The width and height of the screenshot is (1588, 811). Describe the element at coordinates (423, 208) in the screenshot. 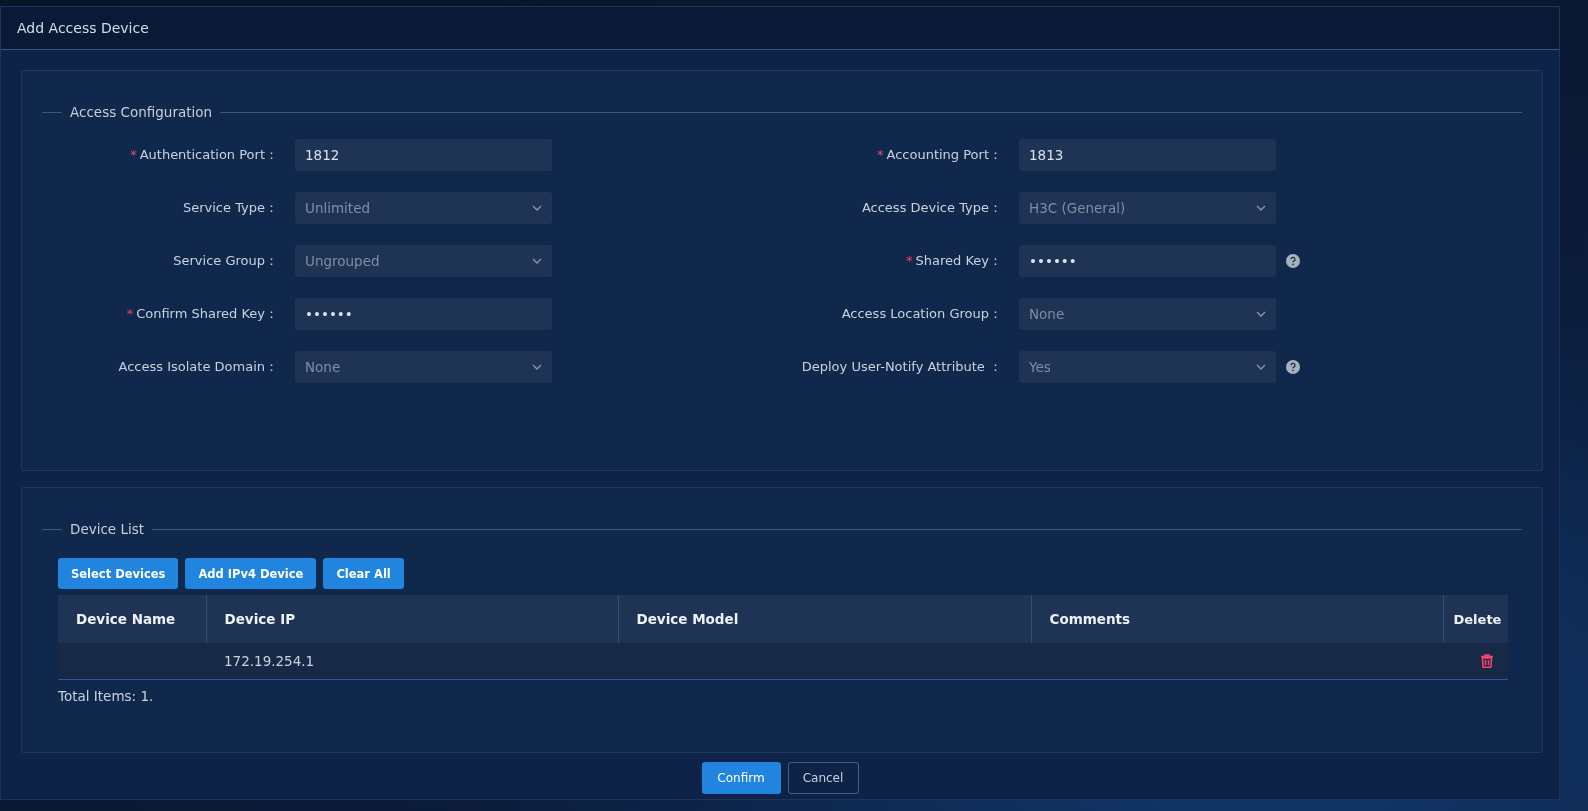

I see `dropdown: Unlimited` at that location.